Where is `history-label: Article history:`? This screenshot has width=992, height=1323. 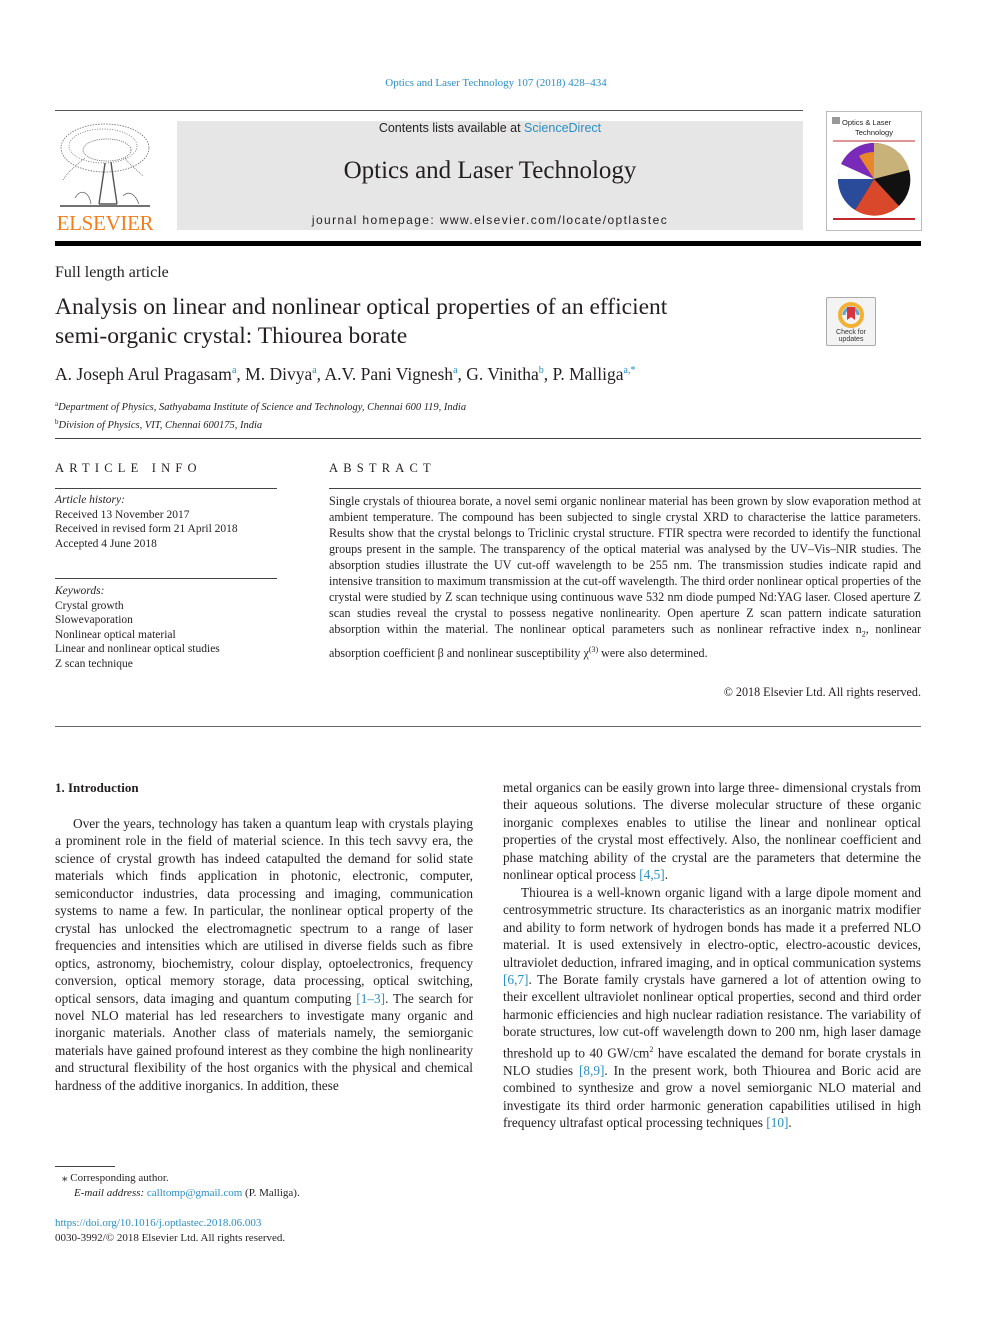
history-label: Article history: is located at coordinates (90, 500).